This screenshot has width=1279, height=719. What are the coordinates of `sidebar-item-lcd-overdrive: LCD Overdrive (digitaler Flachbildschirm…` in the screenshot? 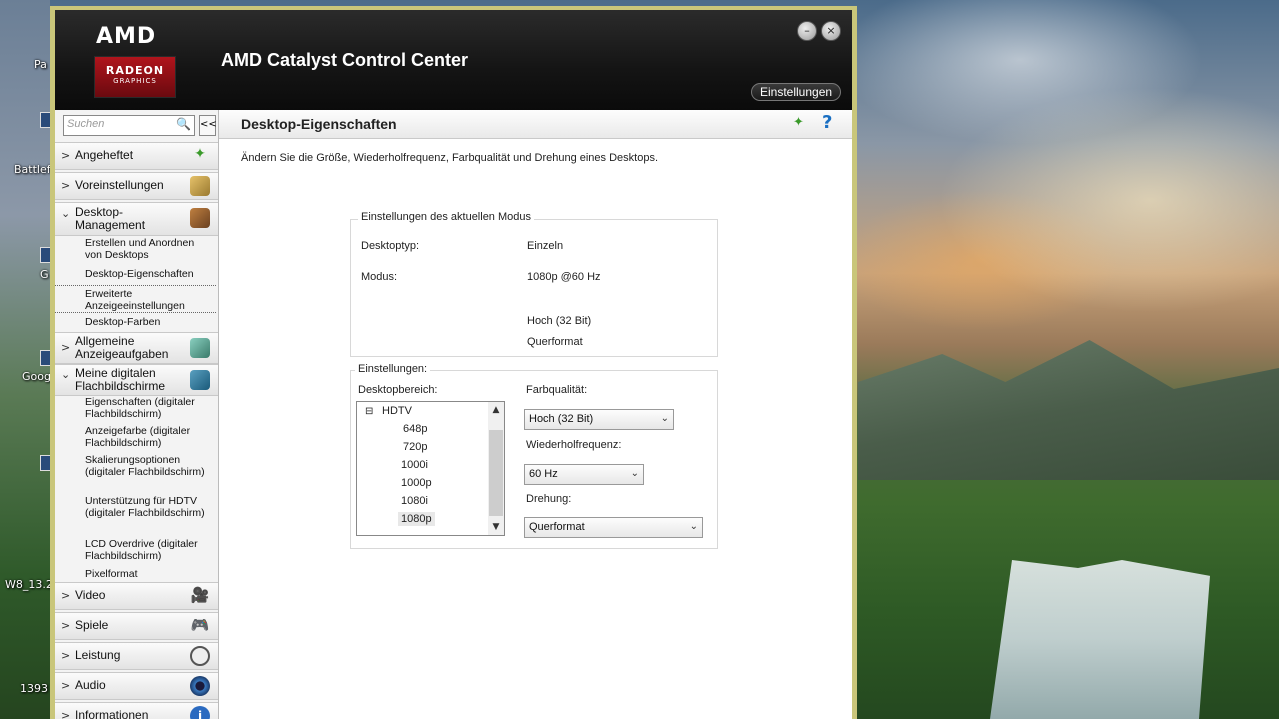 It's located at (148, 550).